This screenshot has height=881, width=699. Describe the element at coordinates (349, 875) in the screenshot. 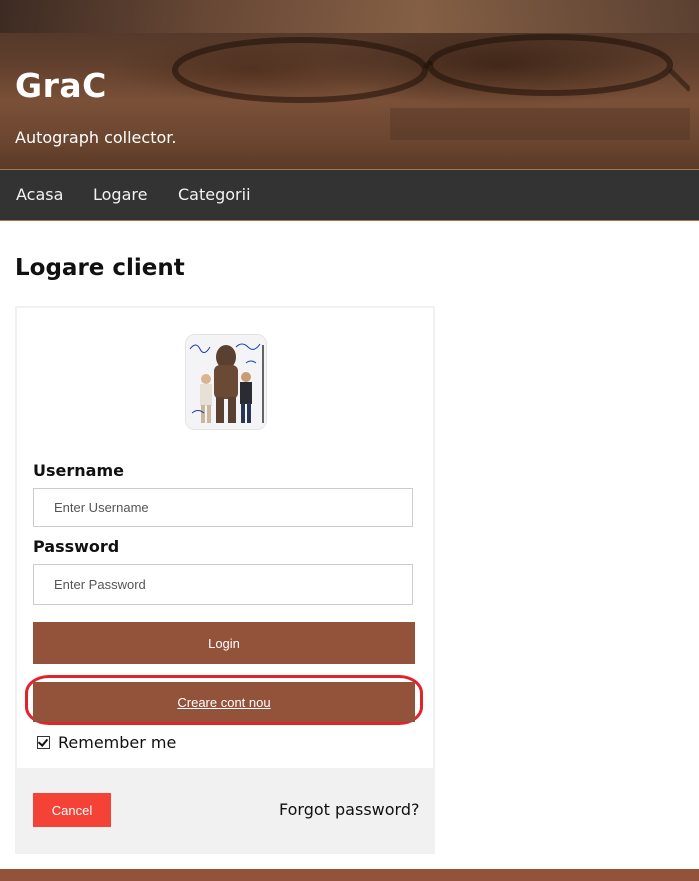

I see `page-footer-bar` at that location.